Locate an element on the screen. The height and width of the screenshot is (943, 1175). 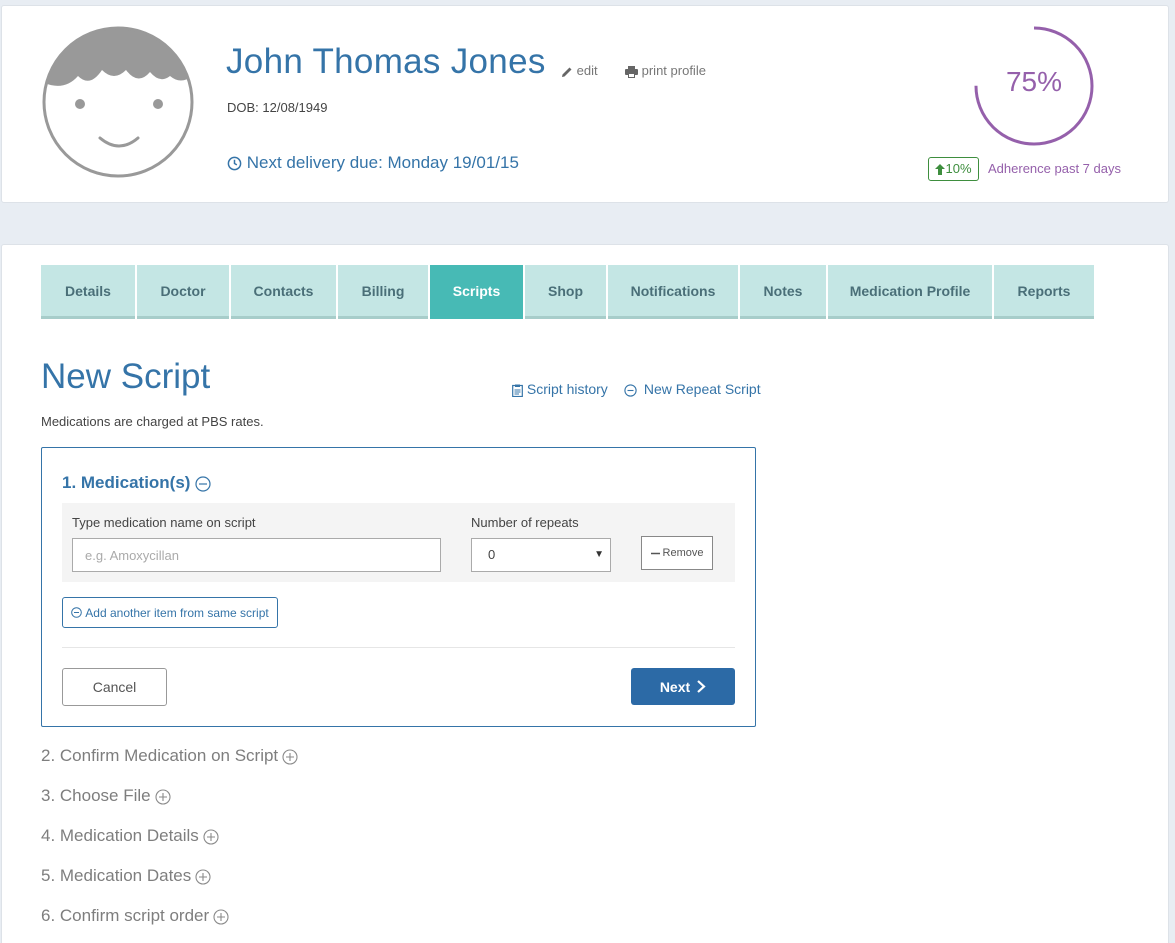
new-repeat-script-link: New Repeat Script is located at coordinates (692, 389).